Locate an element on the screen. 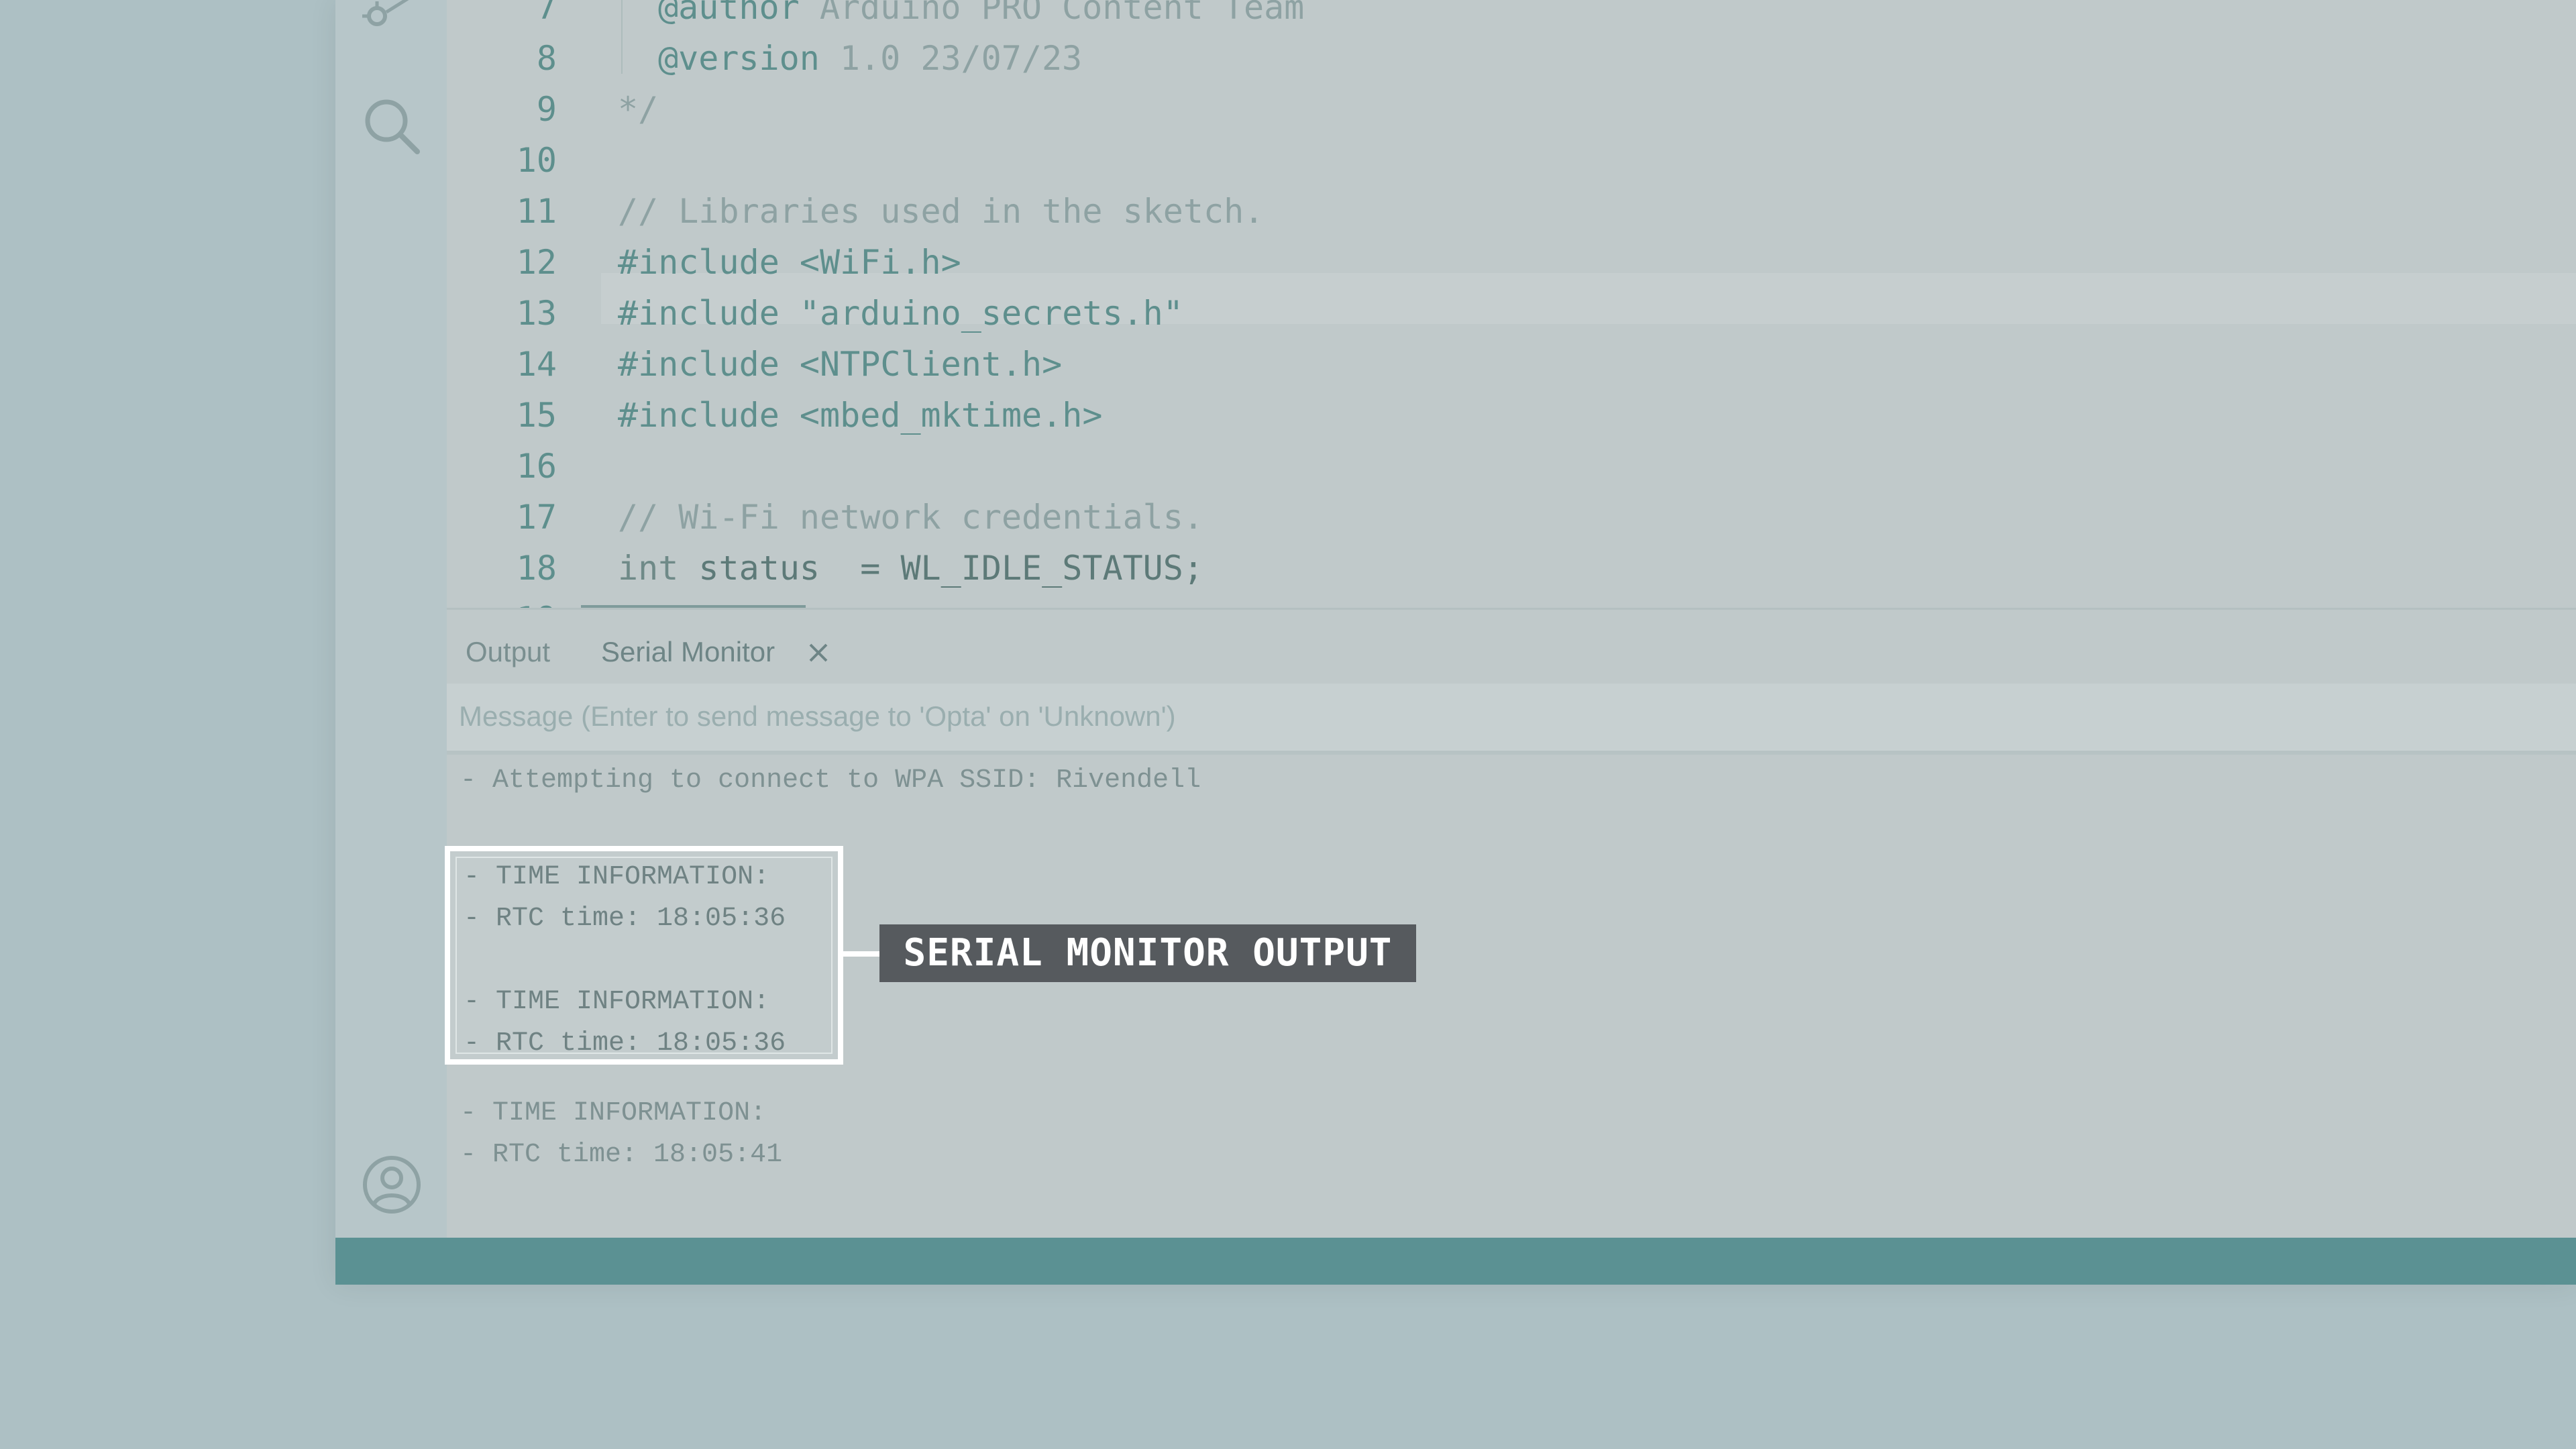 The image size is (2576, 1449). line-number: 10 is located at coordinates (536, 160).